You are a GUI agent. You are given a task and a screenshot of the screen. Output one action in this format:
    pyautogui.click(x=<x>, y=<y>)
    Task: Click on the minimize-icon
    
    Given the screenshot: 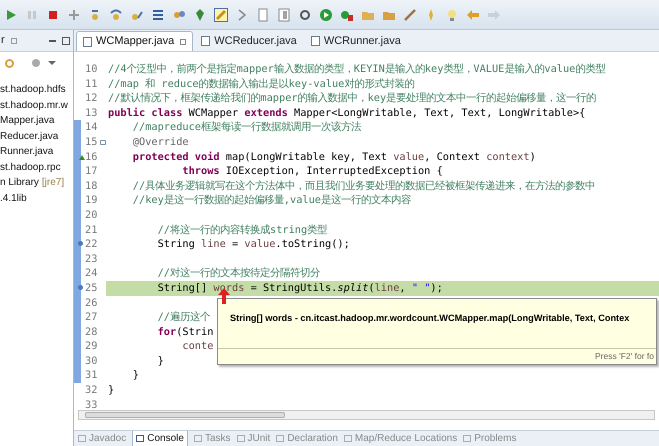 What is the action you would take?
    pyautogui.click(x=52, y=41)
    